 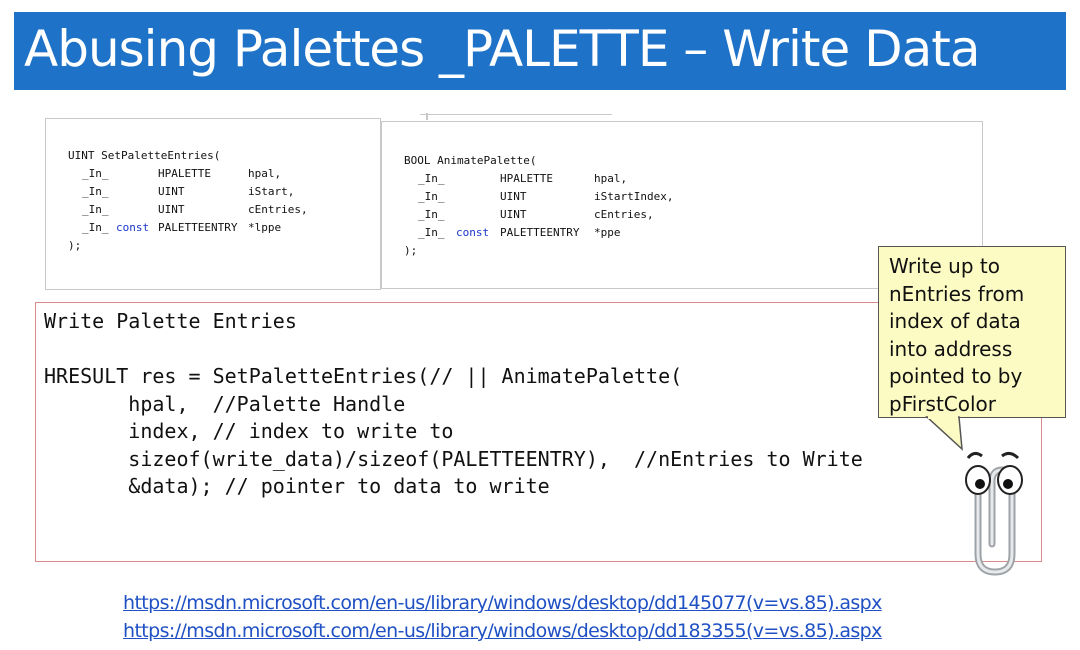 I want to click on sig-param-name: *ppe, so click(x=607, y=232).